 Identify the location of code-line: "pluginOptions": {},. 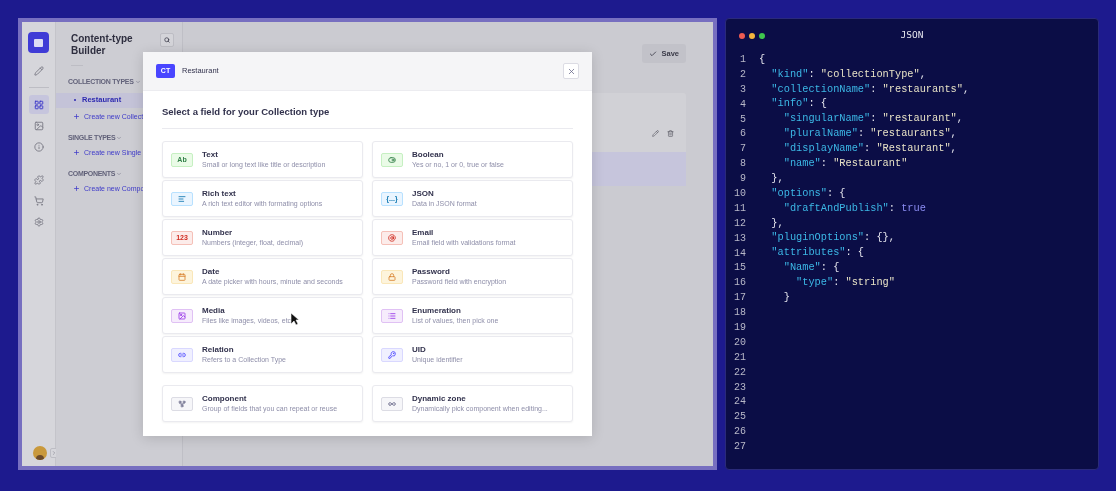
(832, 238).